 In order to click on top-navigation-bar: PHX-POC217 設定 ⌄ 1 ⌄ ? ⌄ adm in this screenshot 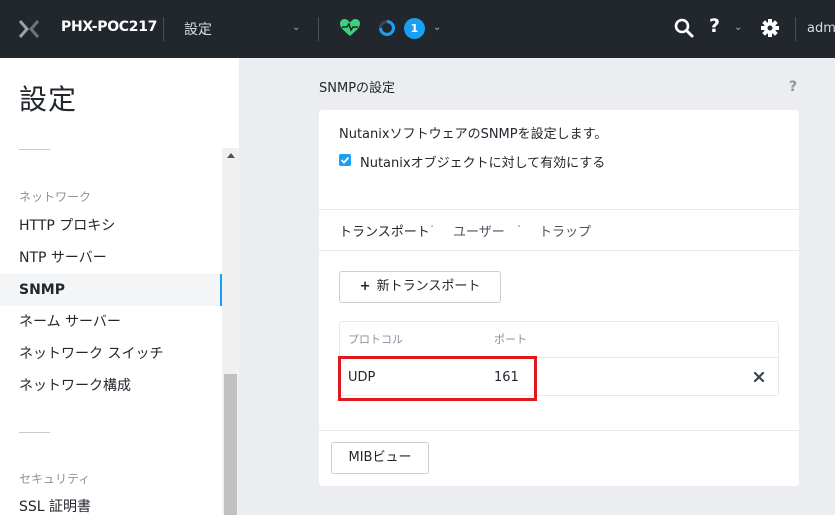, I will do `click(417, 29)`.